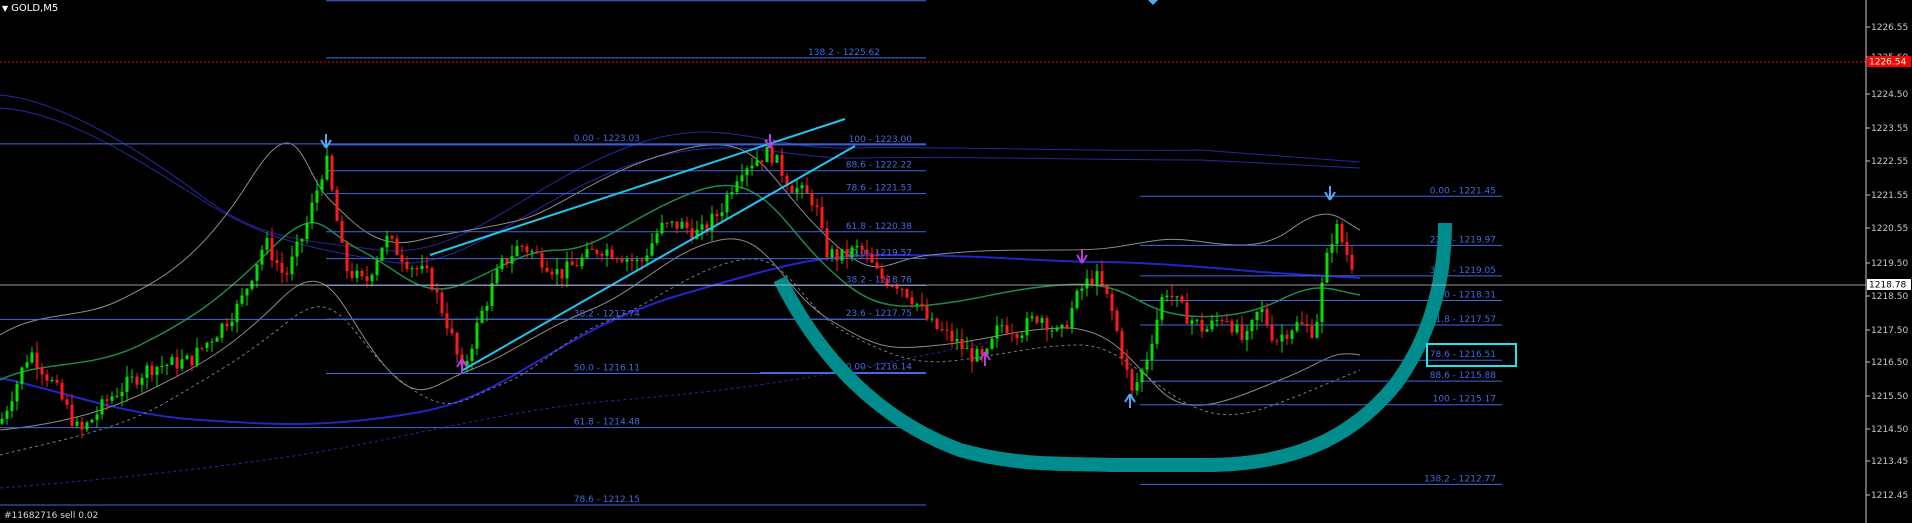 This screenshot has height=523, width=1912. Describe the element at coordinates (1889, 363) in the screenshot. I see `price-axis-label: 1216.50` at that location.